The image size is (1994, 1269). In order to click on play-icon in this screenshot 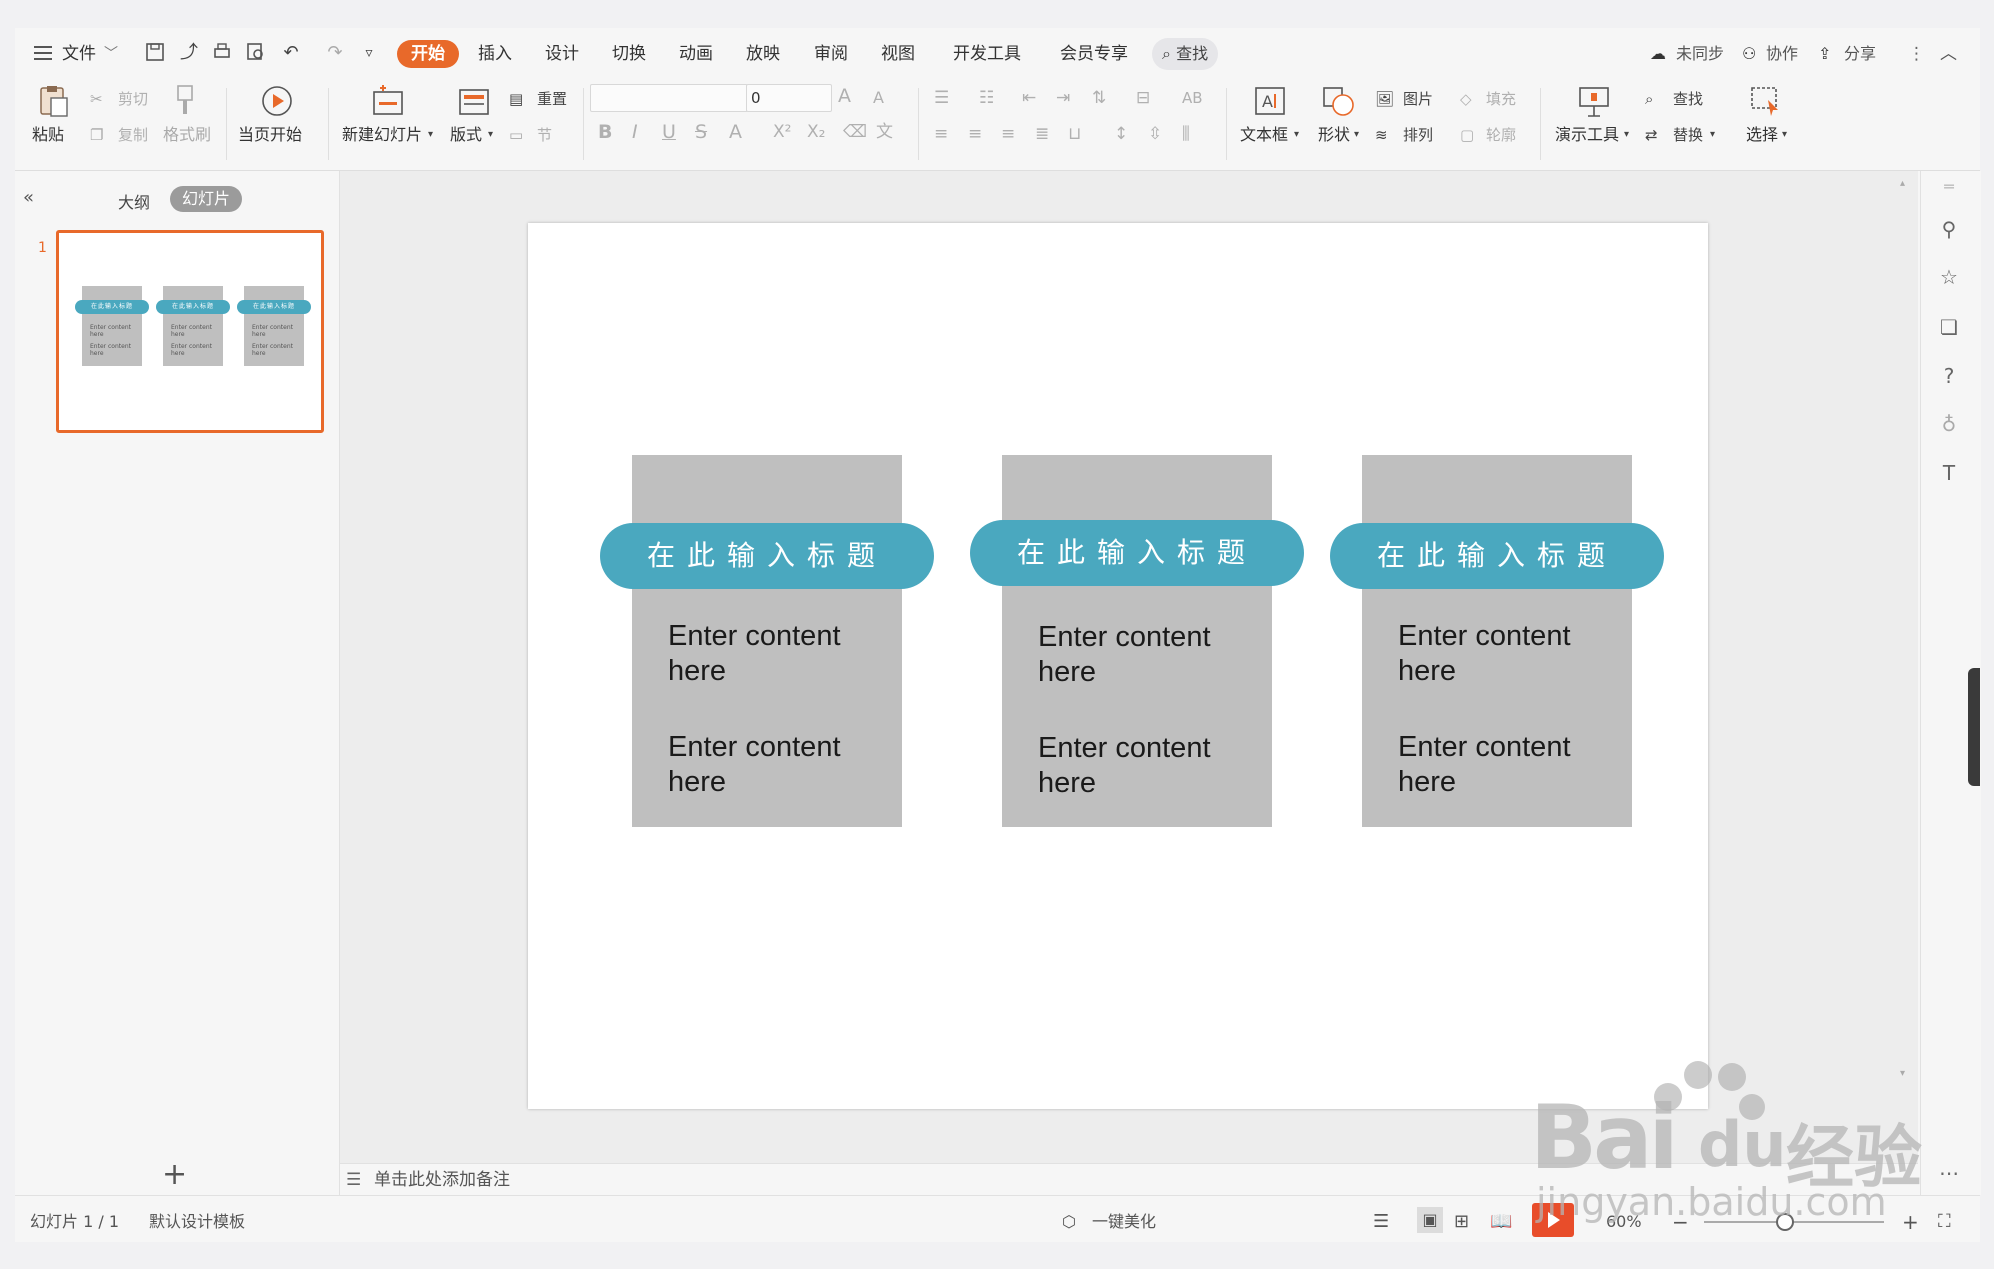, I will do `click(277, 101)`.